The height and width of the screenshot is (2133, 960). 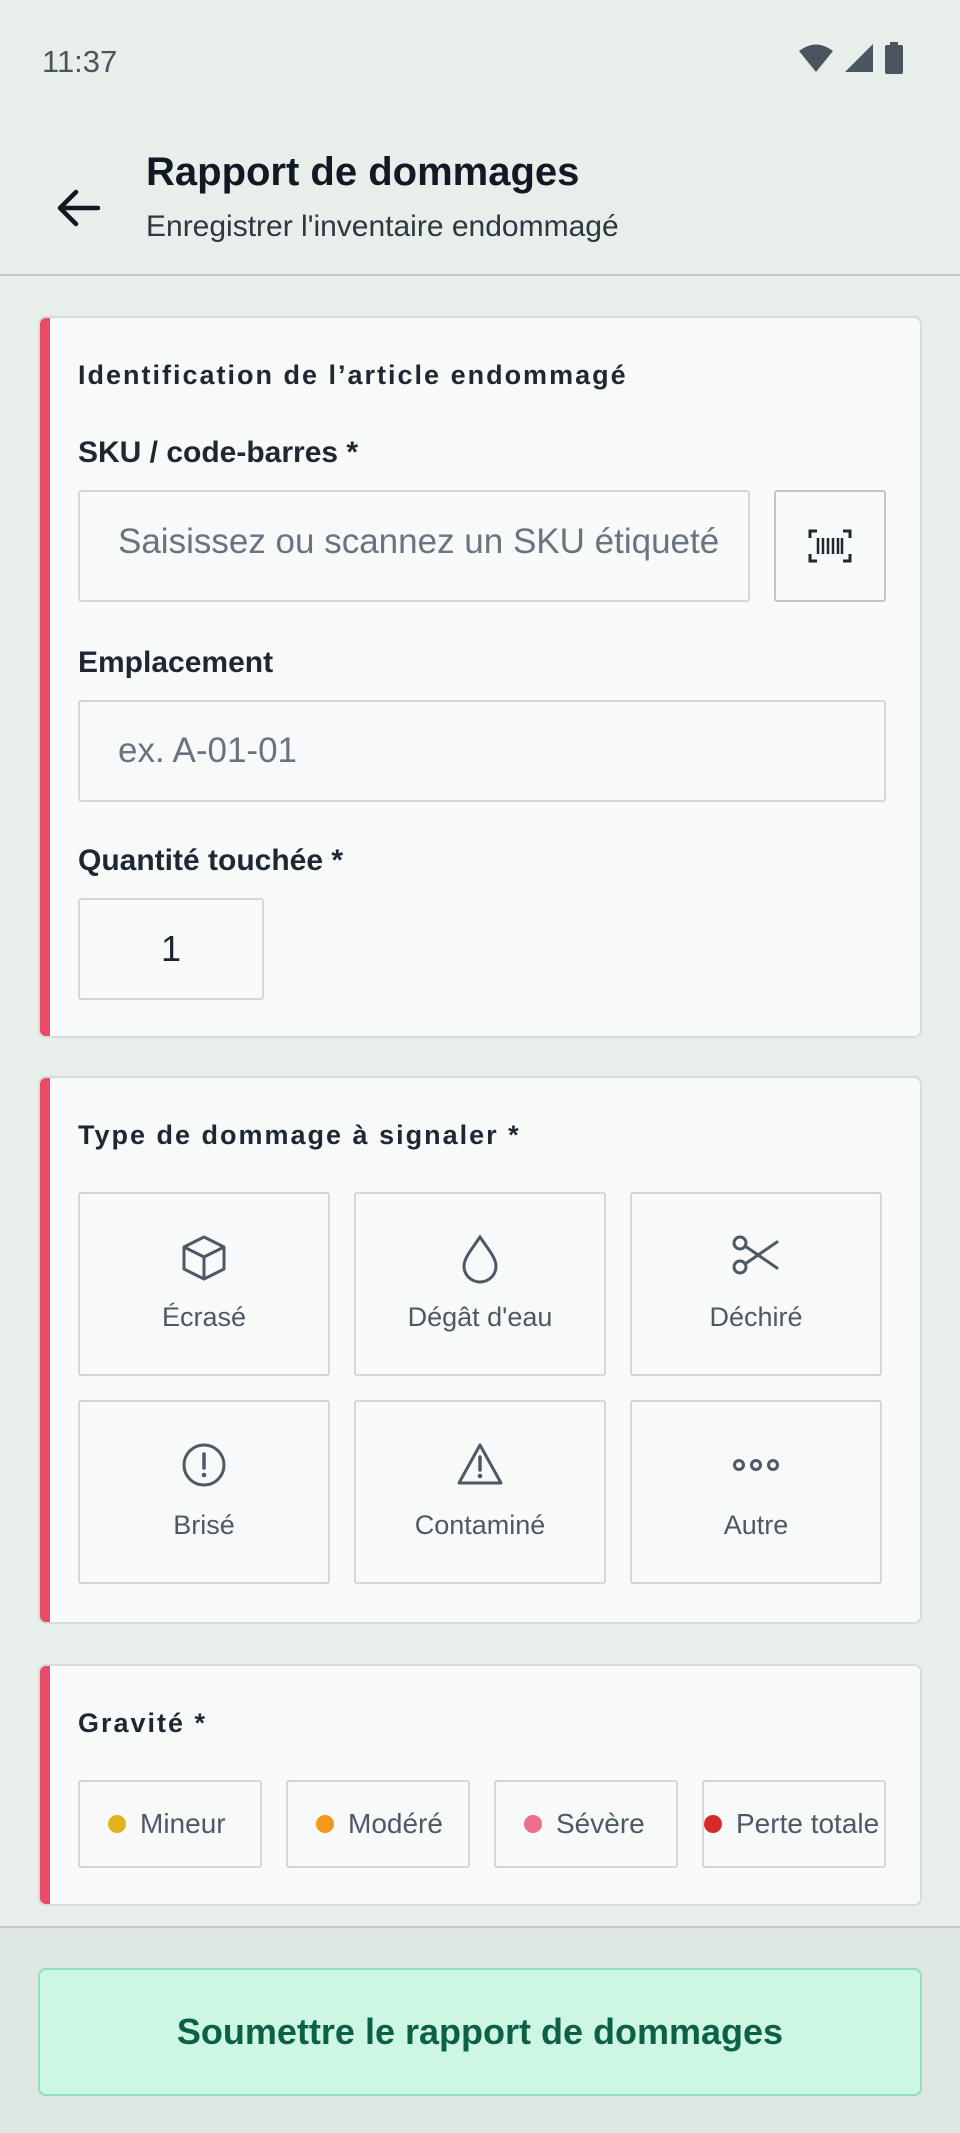 I want to click on damage-option-label: Dégât d'eau, so click(x=480, y=1317).